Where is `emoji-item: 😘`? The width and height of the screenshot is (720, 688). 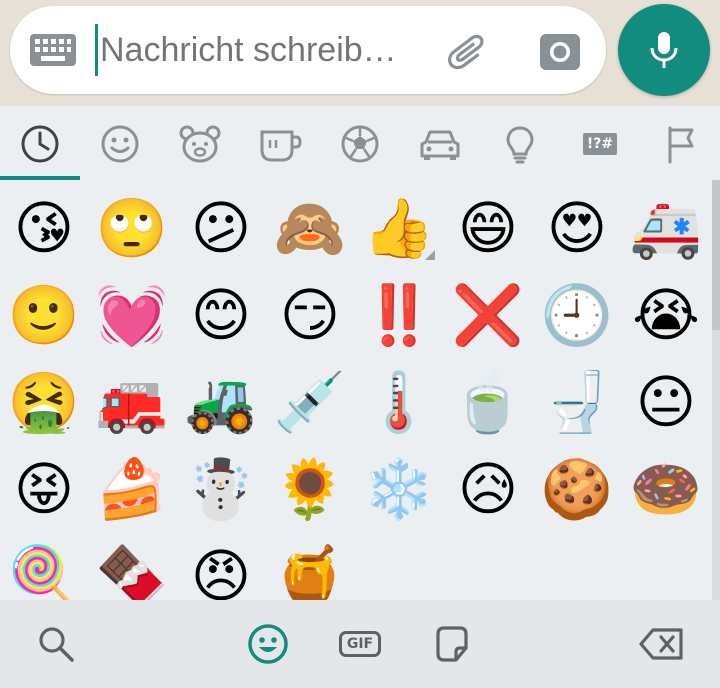 emoji-item: 😘 is located at coordinates (44, 228).